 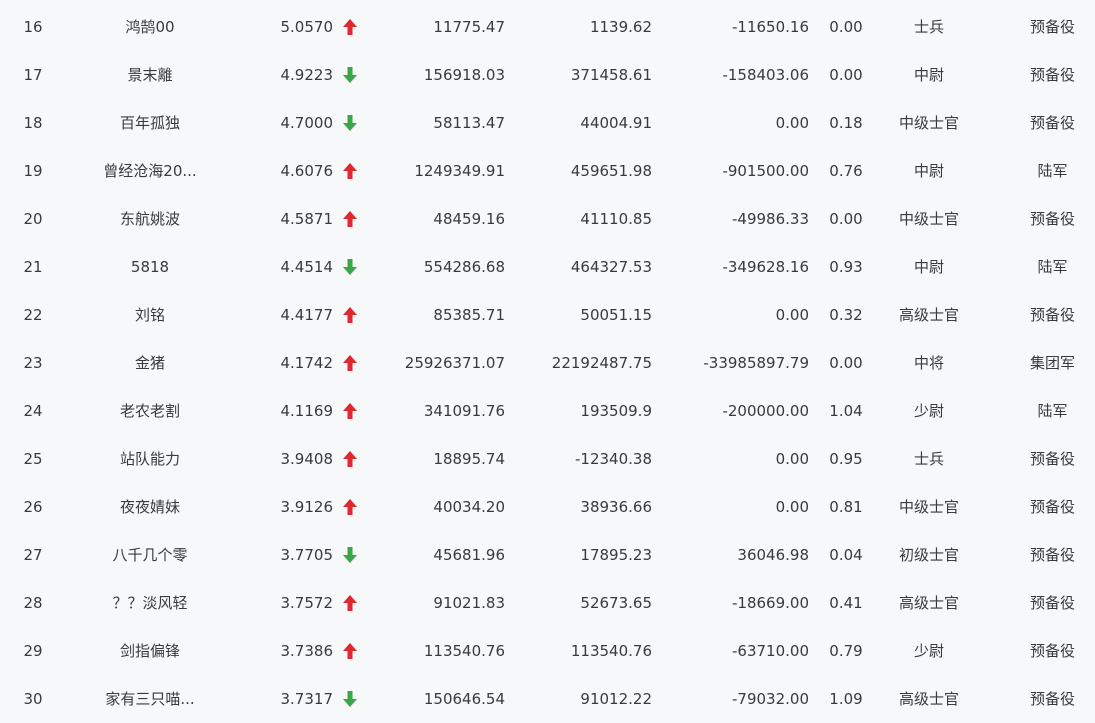 What do you see at coordinates (307, 603) in the screenshot?
I see `score-cell: 3.7572` at bounding box center [307, 603].